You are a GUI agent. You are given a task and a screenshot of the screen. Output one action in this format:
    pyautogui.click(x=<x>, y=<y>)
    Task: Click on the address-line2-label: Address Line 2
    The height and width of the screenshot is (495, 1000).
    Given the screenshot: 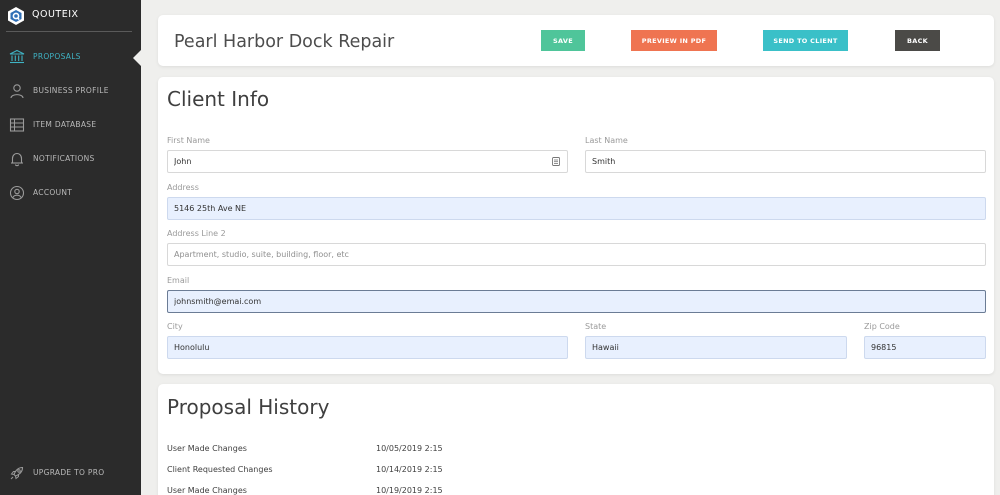 What is the action you would take?
    pyautogui.click(x=196, y=233)
    